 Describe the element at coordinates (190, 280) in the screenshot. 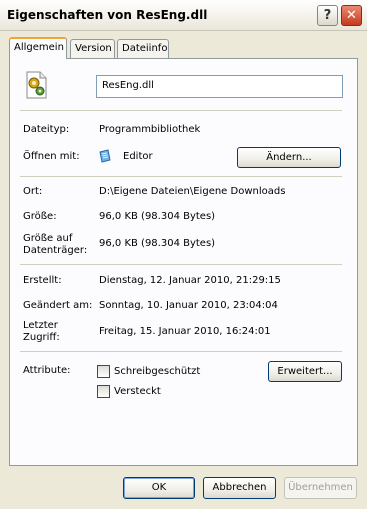

I see `created-value: Dienstag, 12. Januar 2010, 21:29:15` at that location.